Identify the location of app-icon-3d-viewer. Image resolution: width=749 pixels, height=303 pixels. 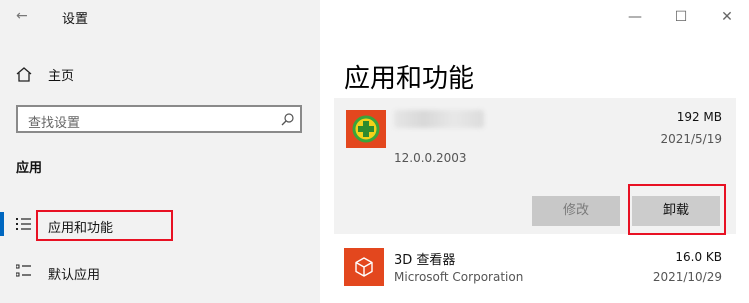
(364, 267).